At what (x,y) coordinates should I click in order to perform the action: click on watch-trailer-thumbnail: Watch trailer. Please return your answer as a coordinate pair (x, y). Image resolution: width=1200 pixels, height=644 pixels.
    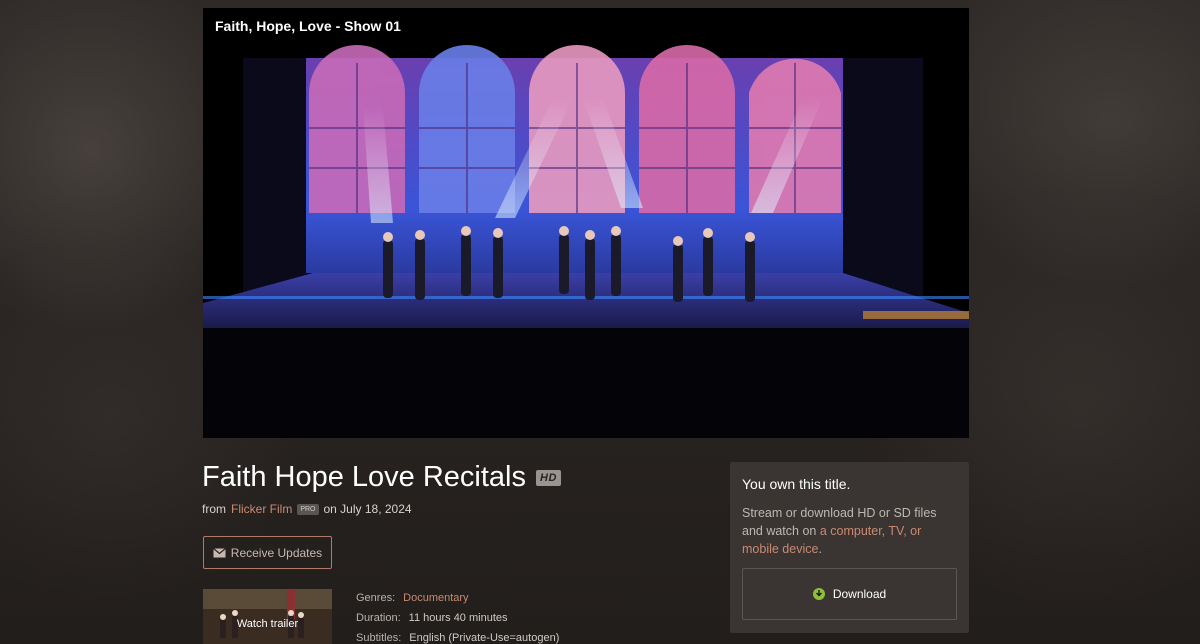
    Looking at the image, I should click on (267, 616).